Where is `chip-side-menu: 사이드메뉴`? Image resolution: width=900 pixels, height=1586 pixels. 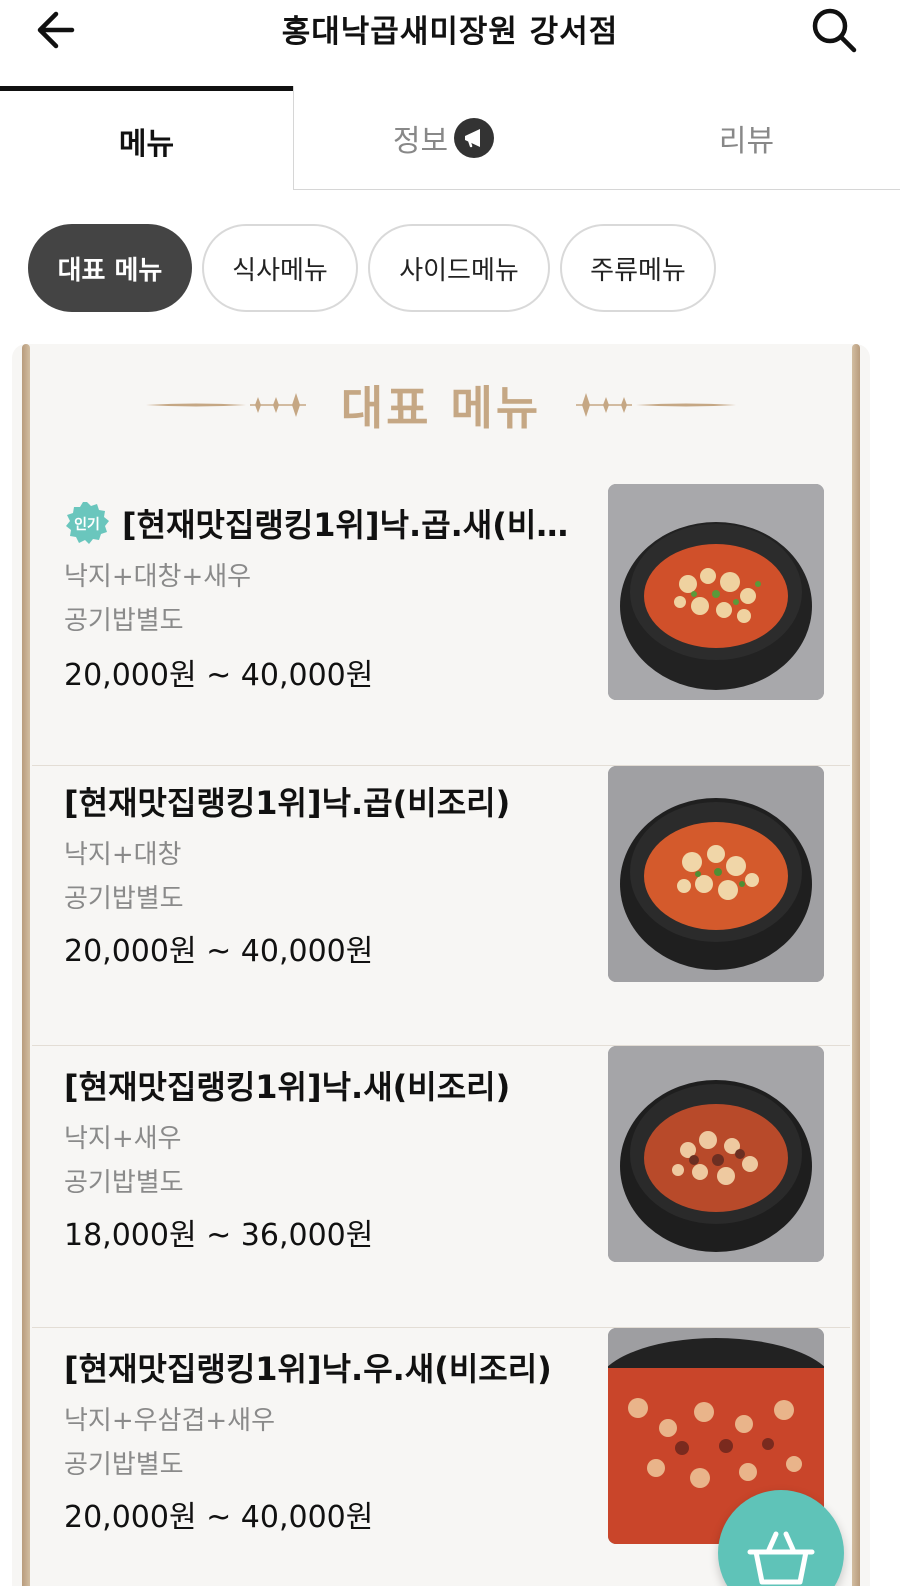 chip-side-menu: 사이드메뉴 is located at coordinates (459, 268).